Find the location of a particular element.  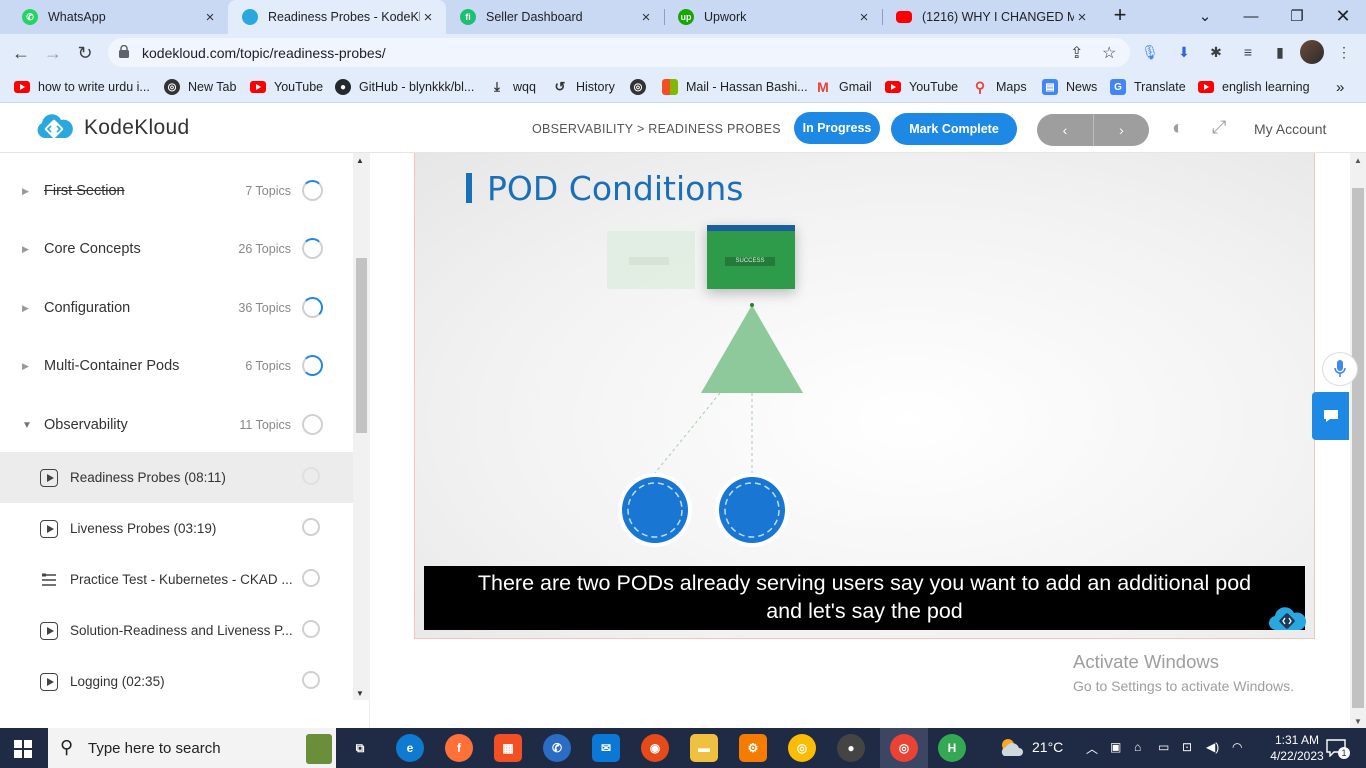

weather-cloud-icon is located at coordinates (1011, 747).